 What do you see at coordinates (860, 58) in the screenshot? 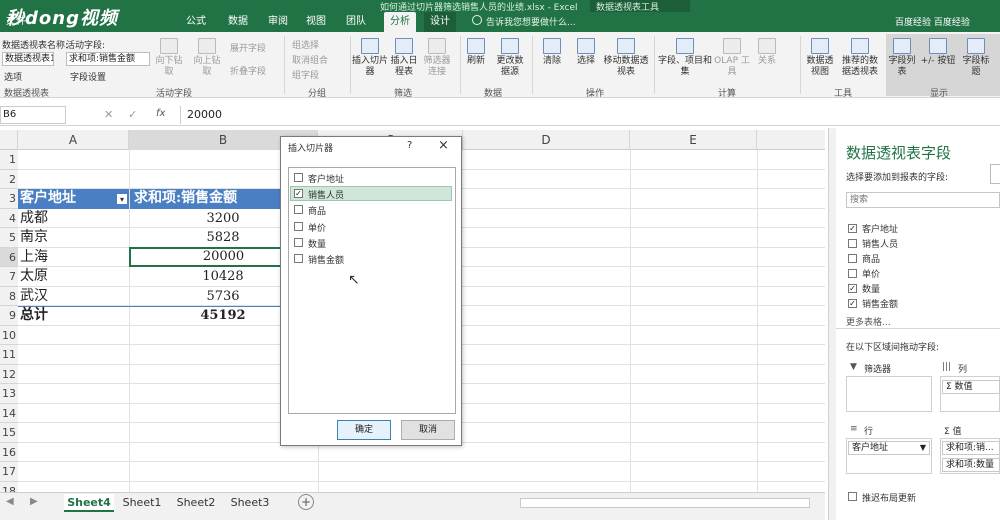
I see `recommended-pivot-button: 推荐的数据透视表` at bounding box center [860, 58].